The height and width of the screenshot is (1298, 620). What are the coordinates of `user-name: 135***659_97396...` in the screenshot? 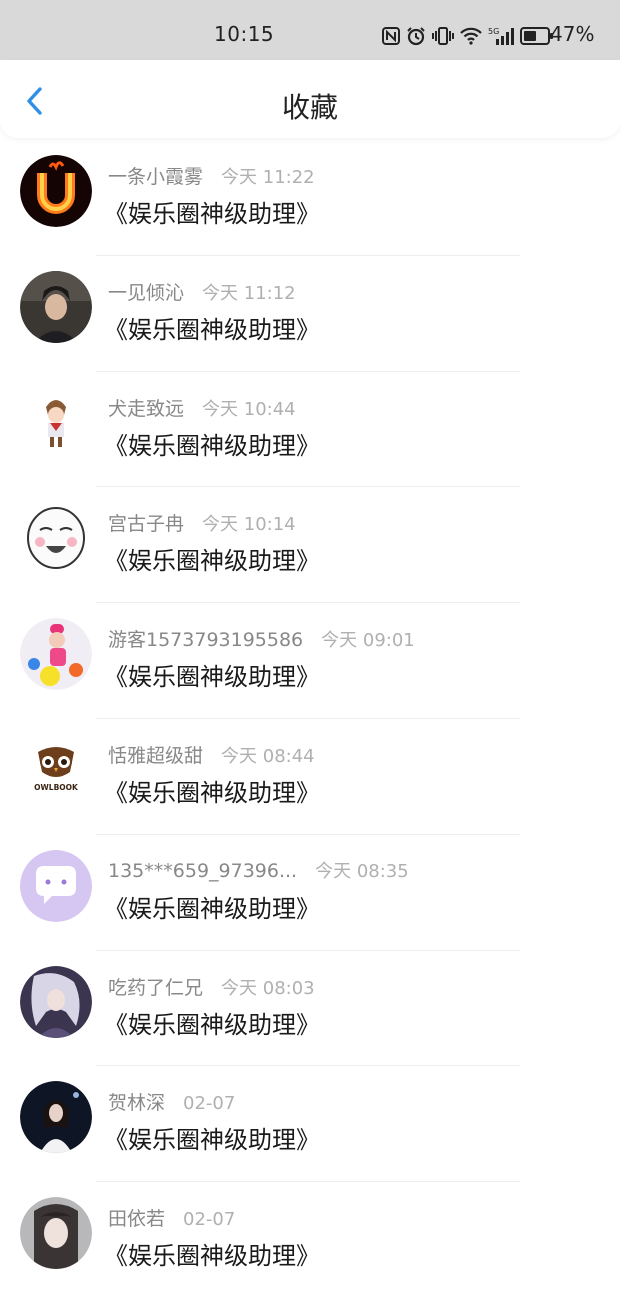 It's located at (203, 870).